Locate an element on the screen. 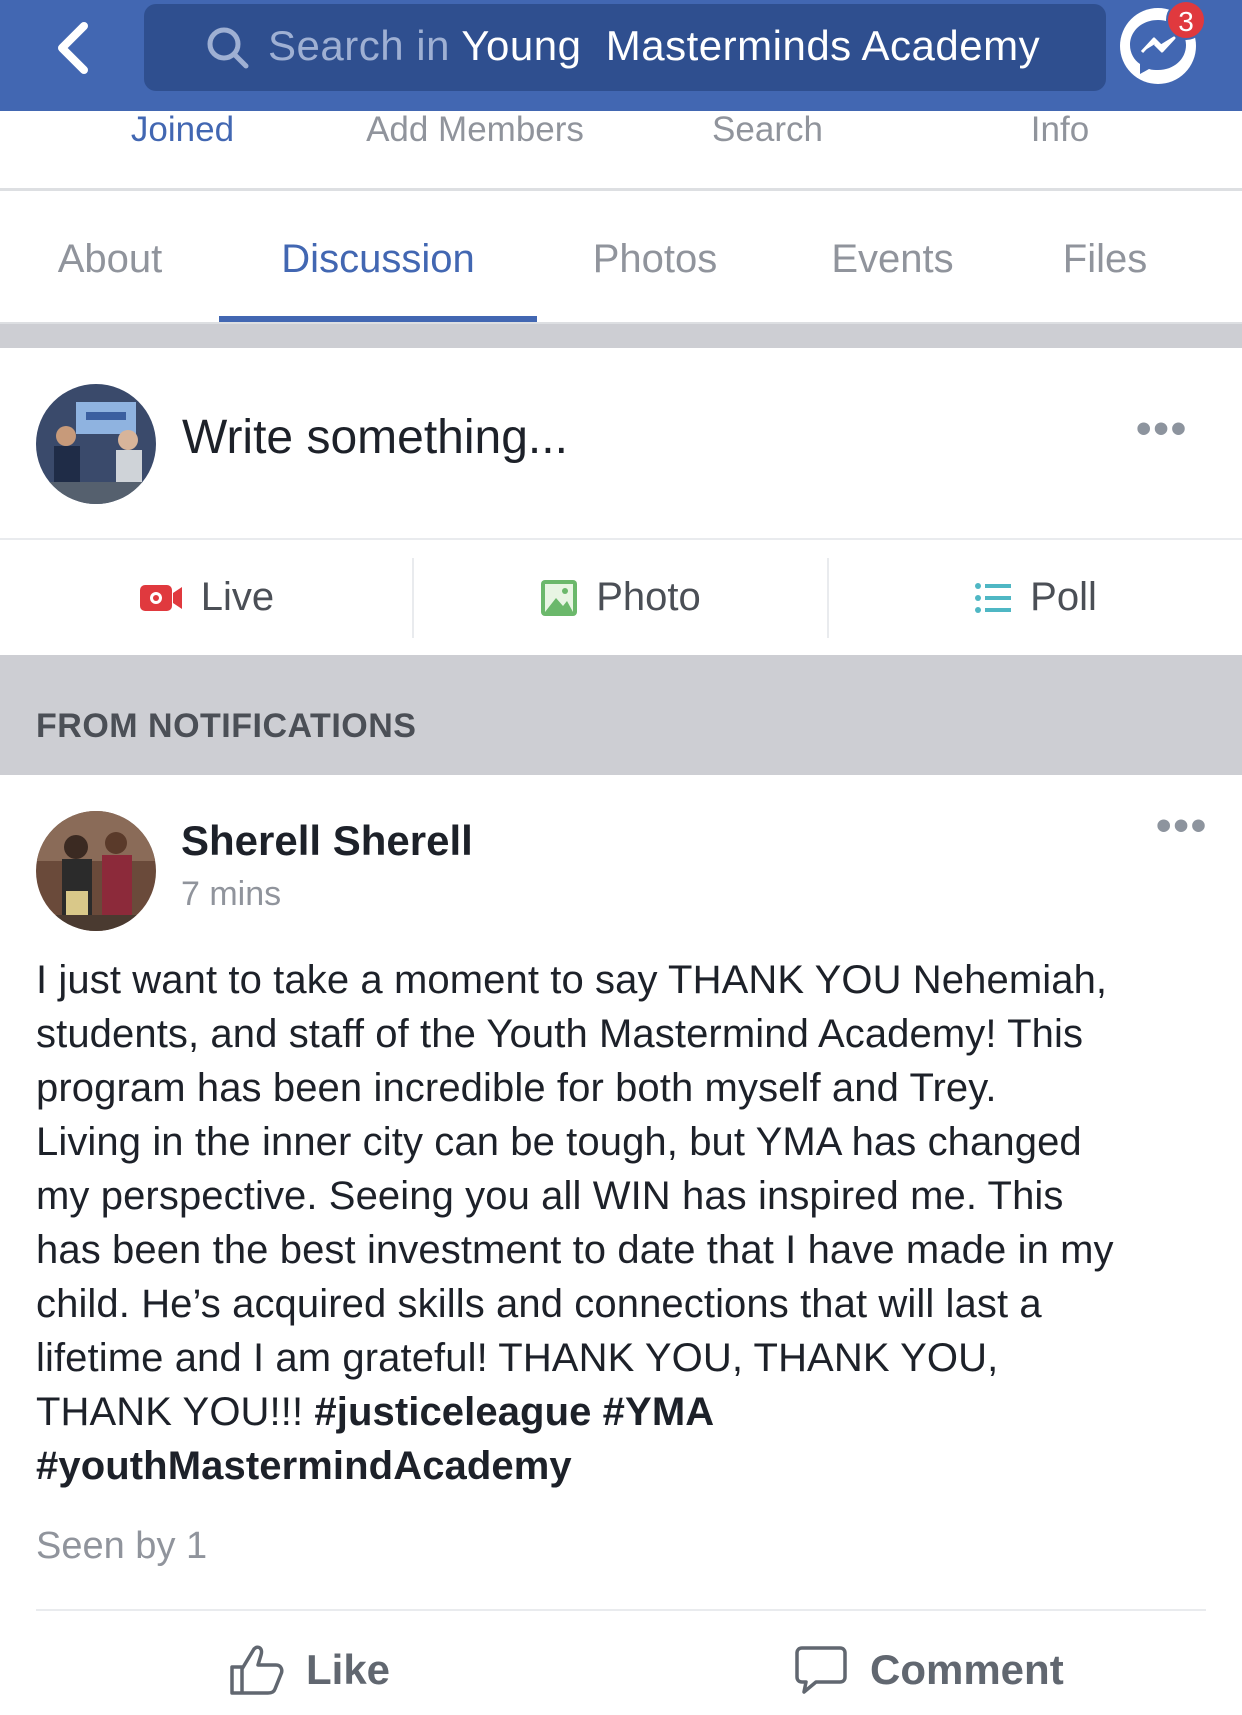 Image resolution: width=1242 pixels, height=1715 pixels. group-search-input: Search in Young Masterminds Academy is located at coordinates (625, 47).